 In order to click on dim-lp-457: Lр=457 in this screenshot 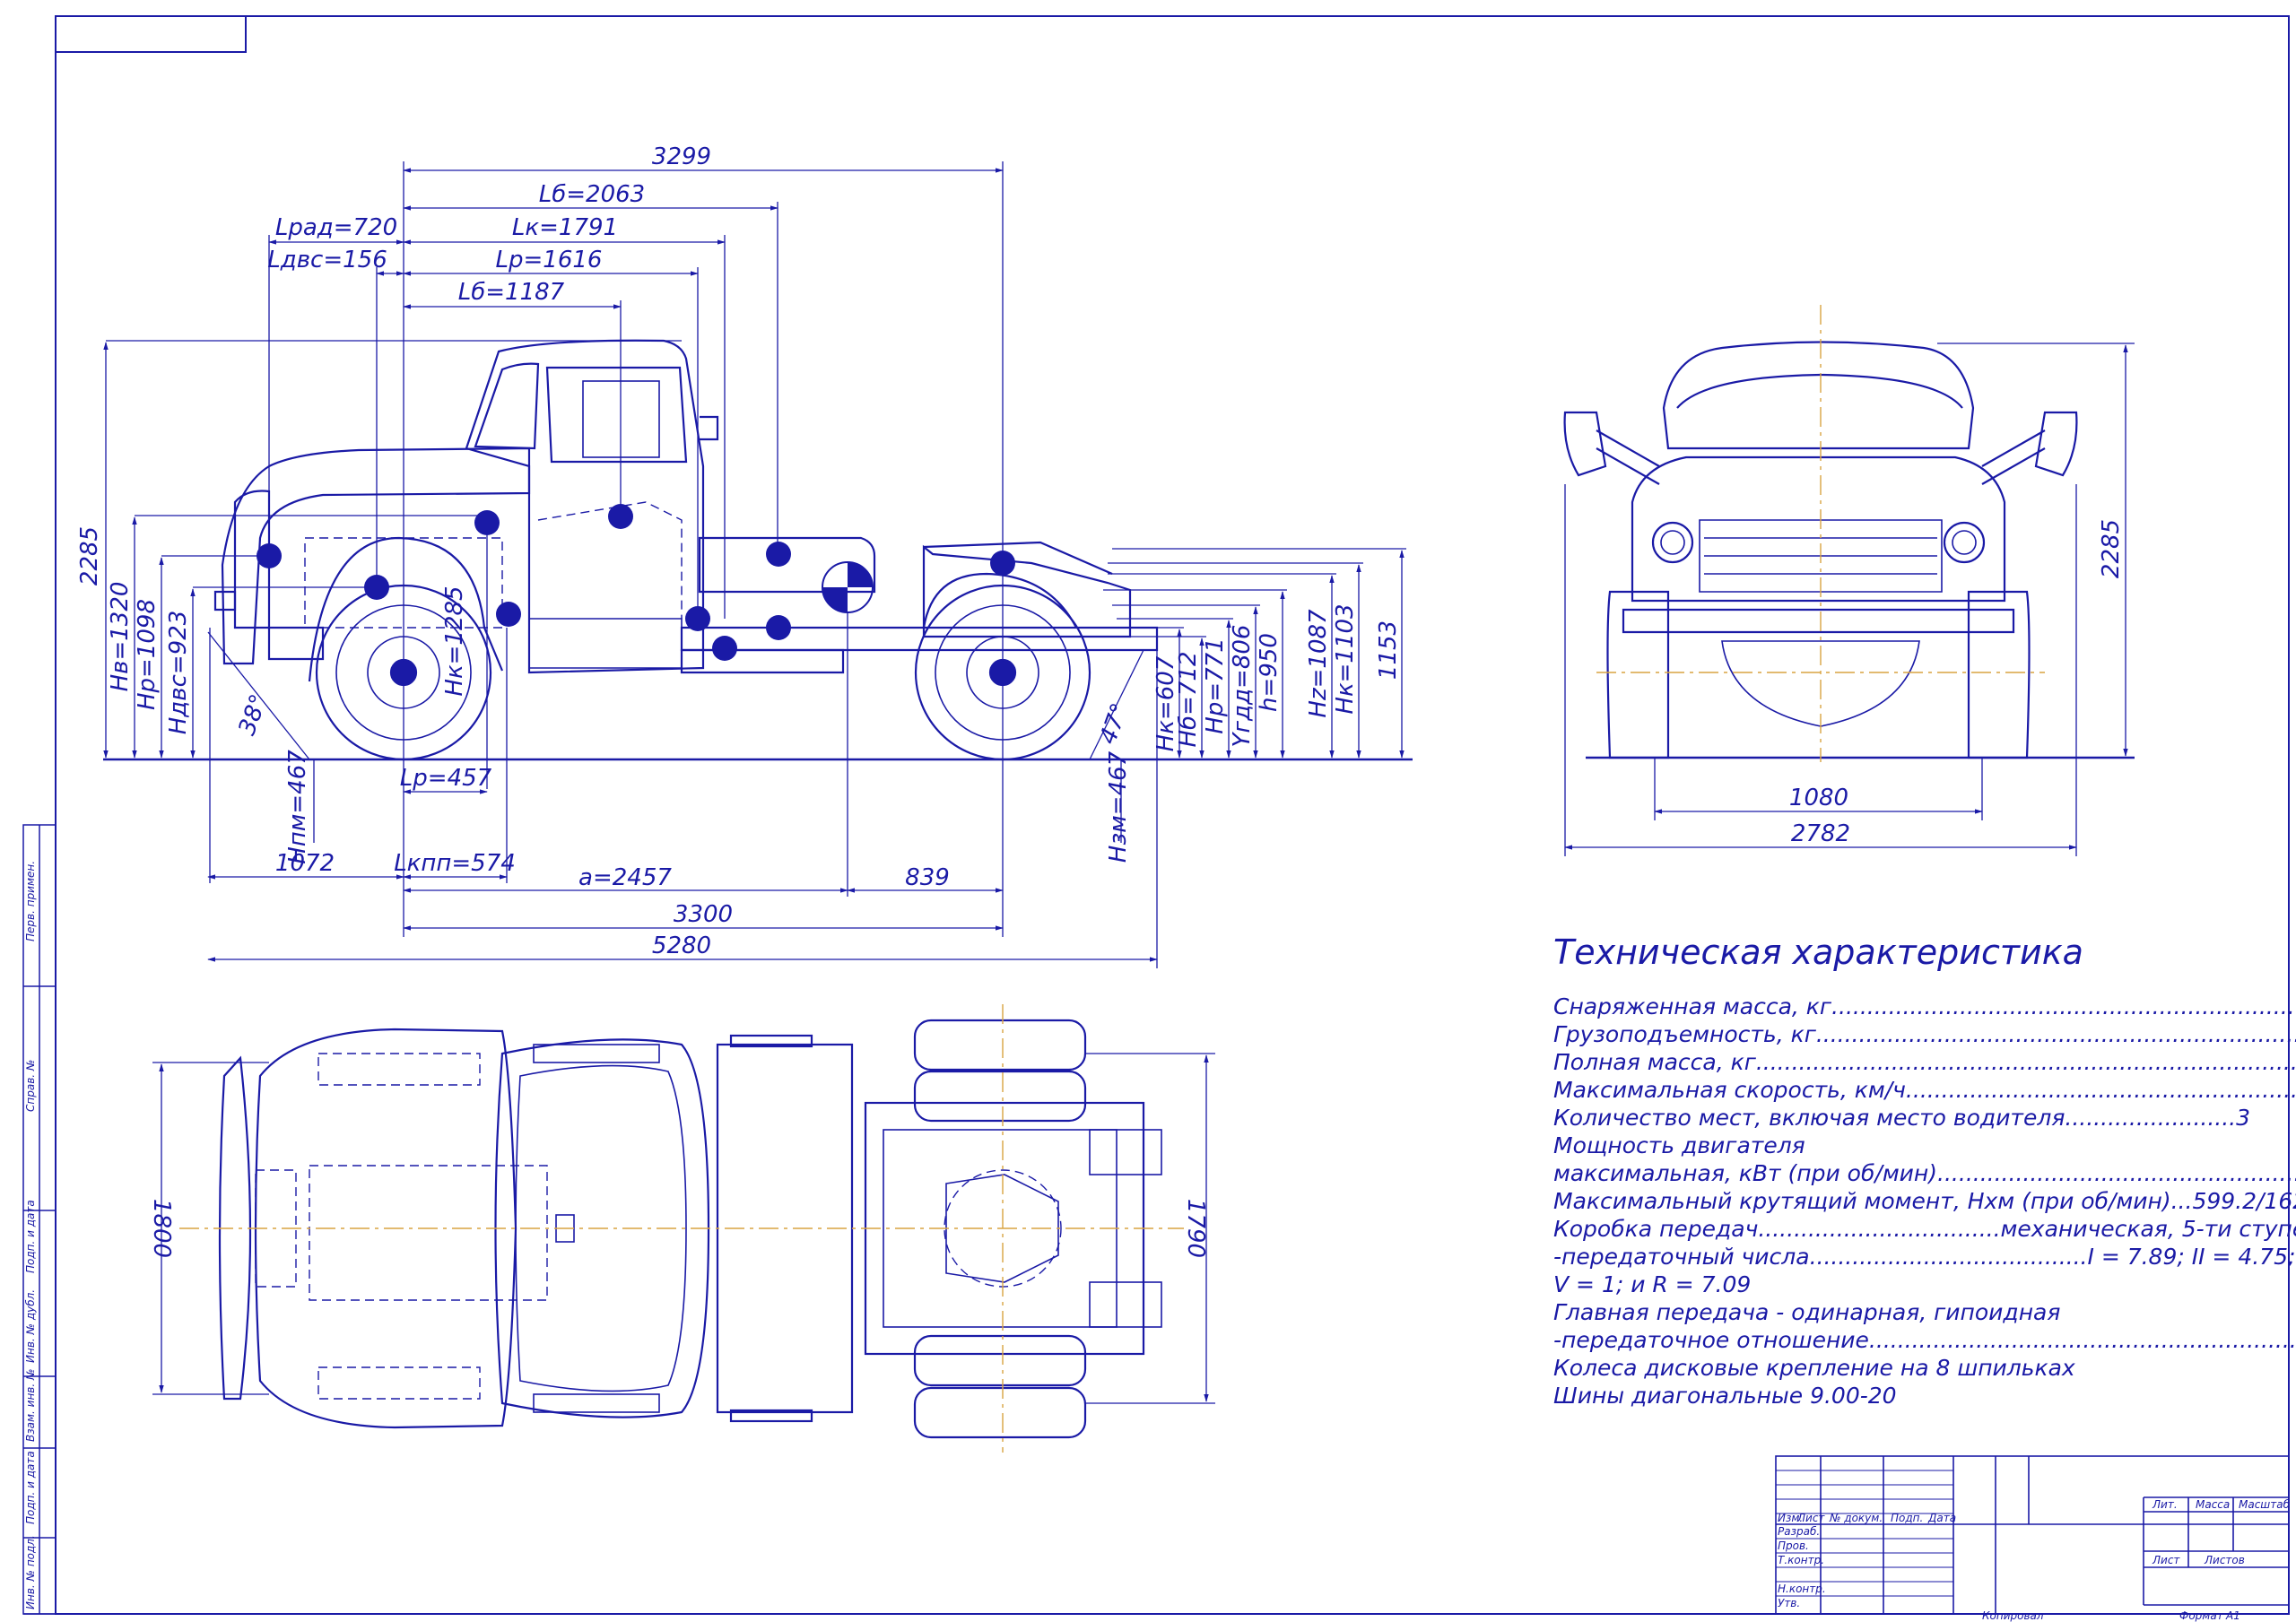, I will do `click(446, 778)`.